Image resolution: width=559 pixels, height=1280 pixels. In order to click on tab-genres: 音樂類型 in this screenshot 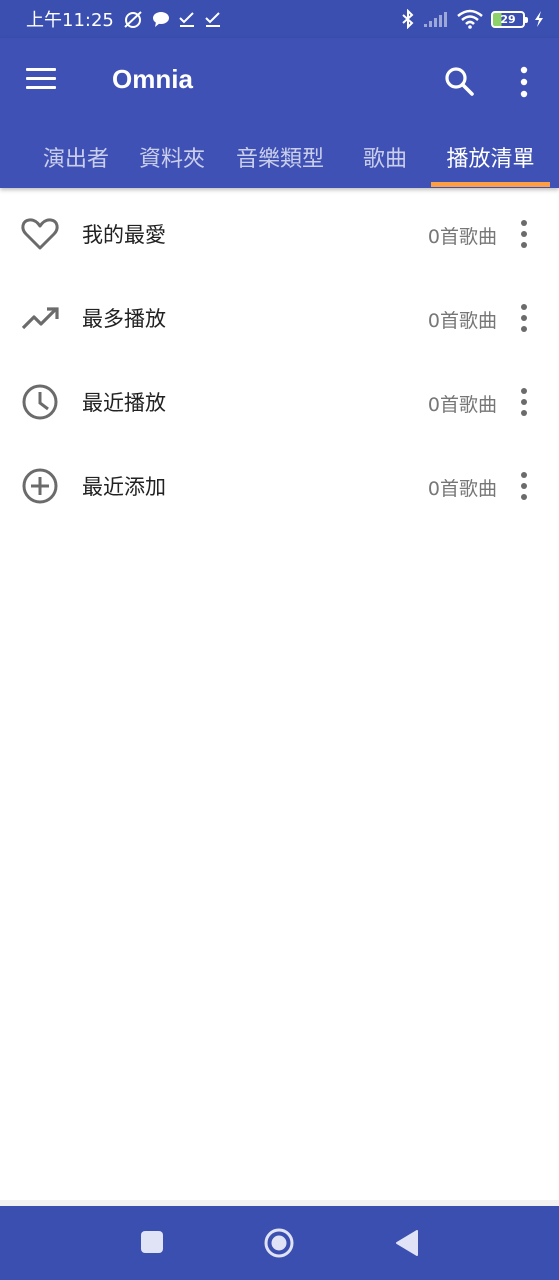, I will do `click(280, 157)`.